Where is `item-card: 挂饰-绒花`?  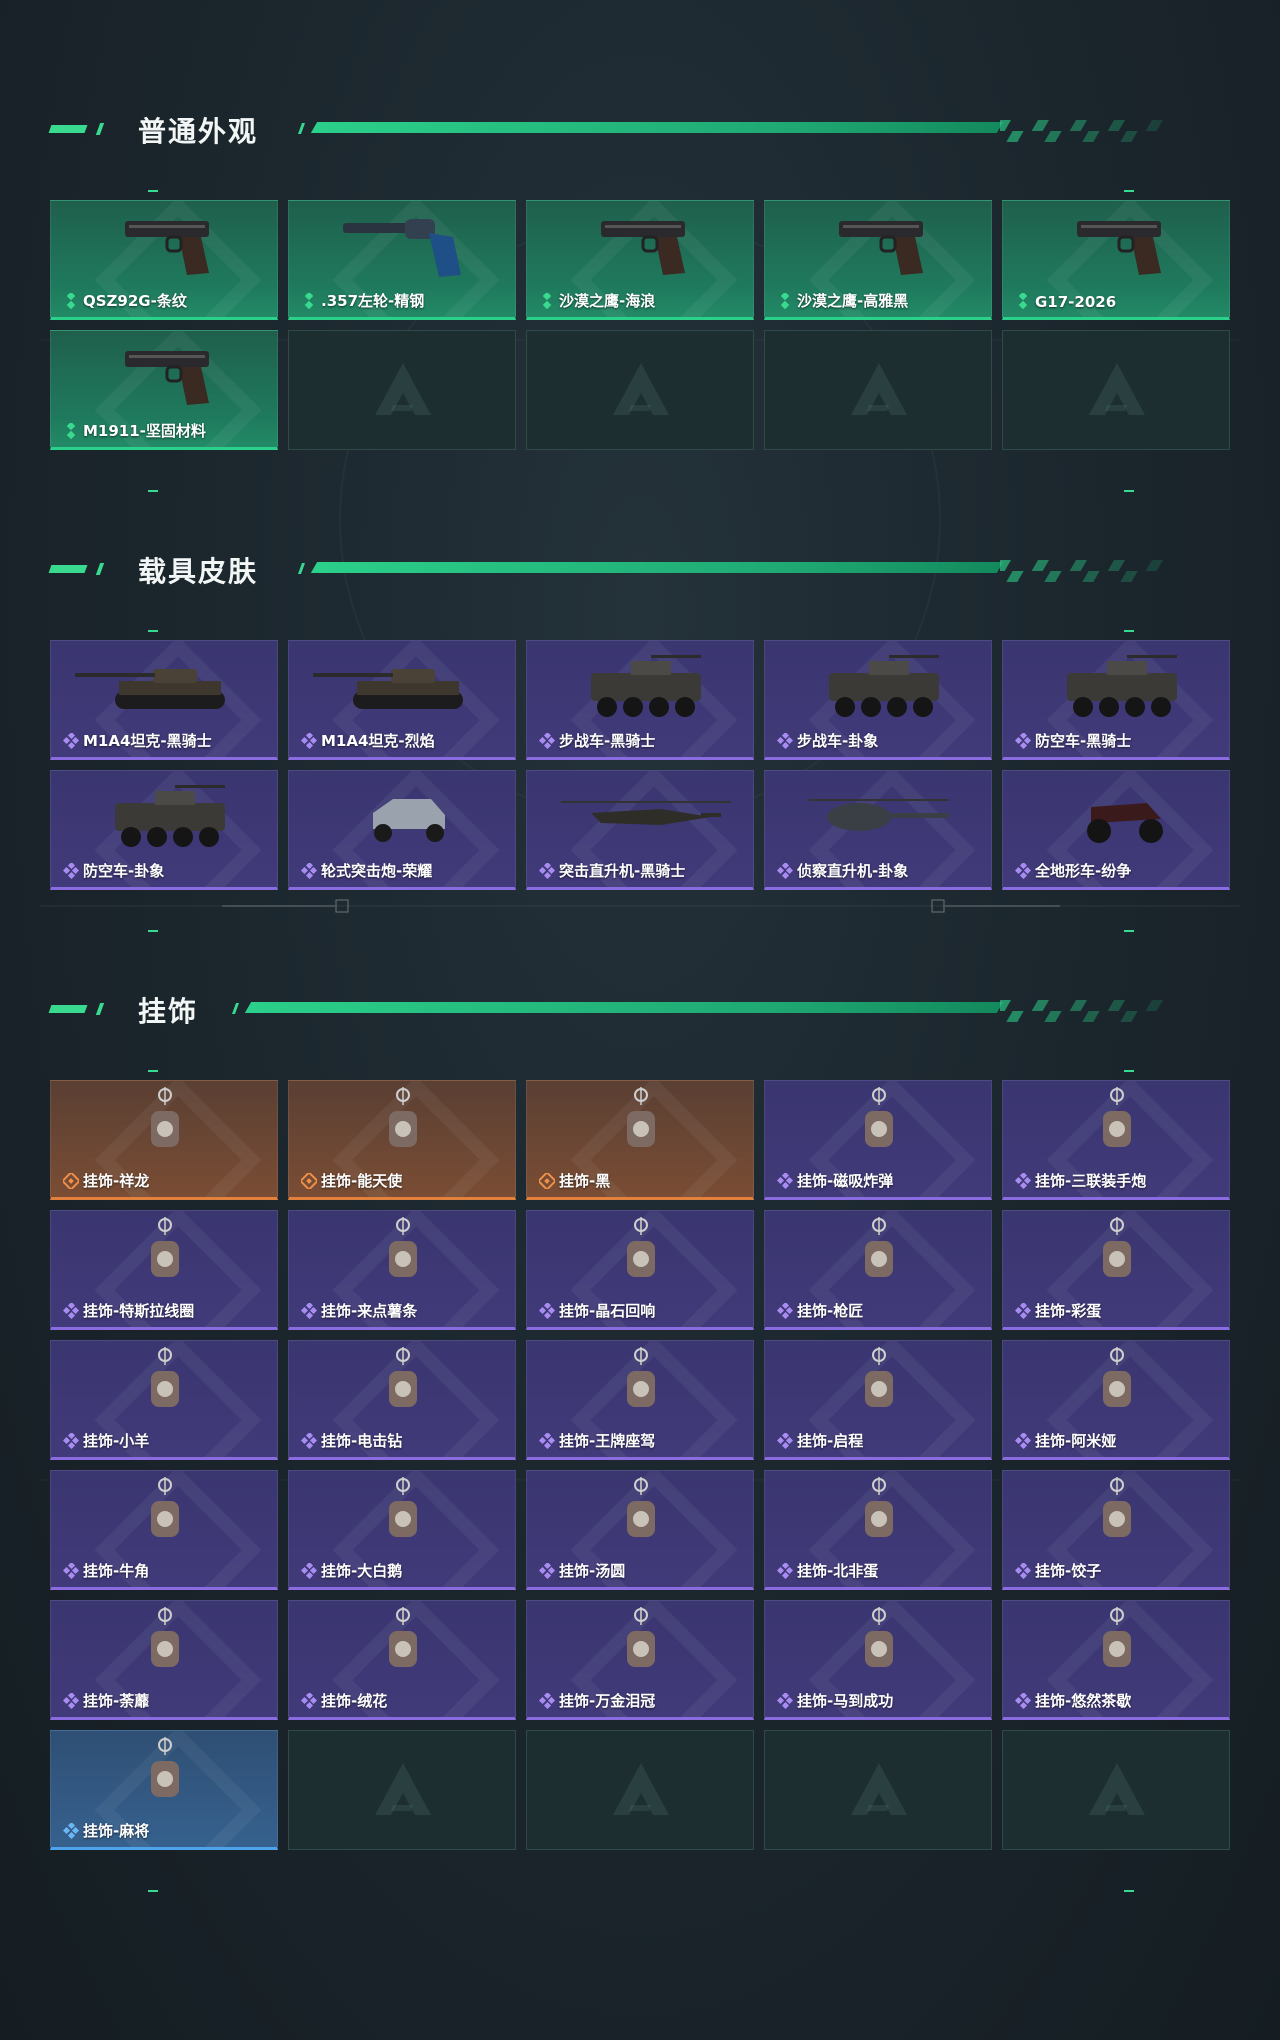
item-card: 挂饰-绒花 is located at coordinates (402, 1660).